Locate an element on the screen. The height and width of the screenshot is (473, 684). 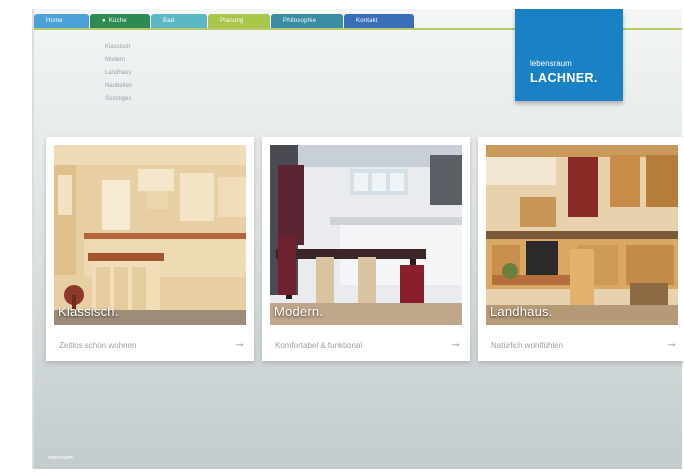
tab-planung: Planung is located at coordinates (239, 21).